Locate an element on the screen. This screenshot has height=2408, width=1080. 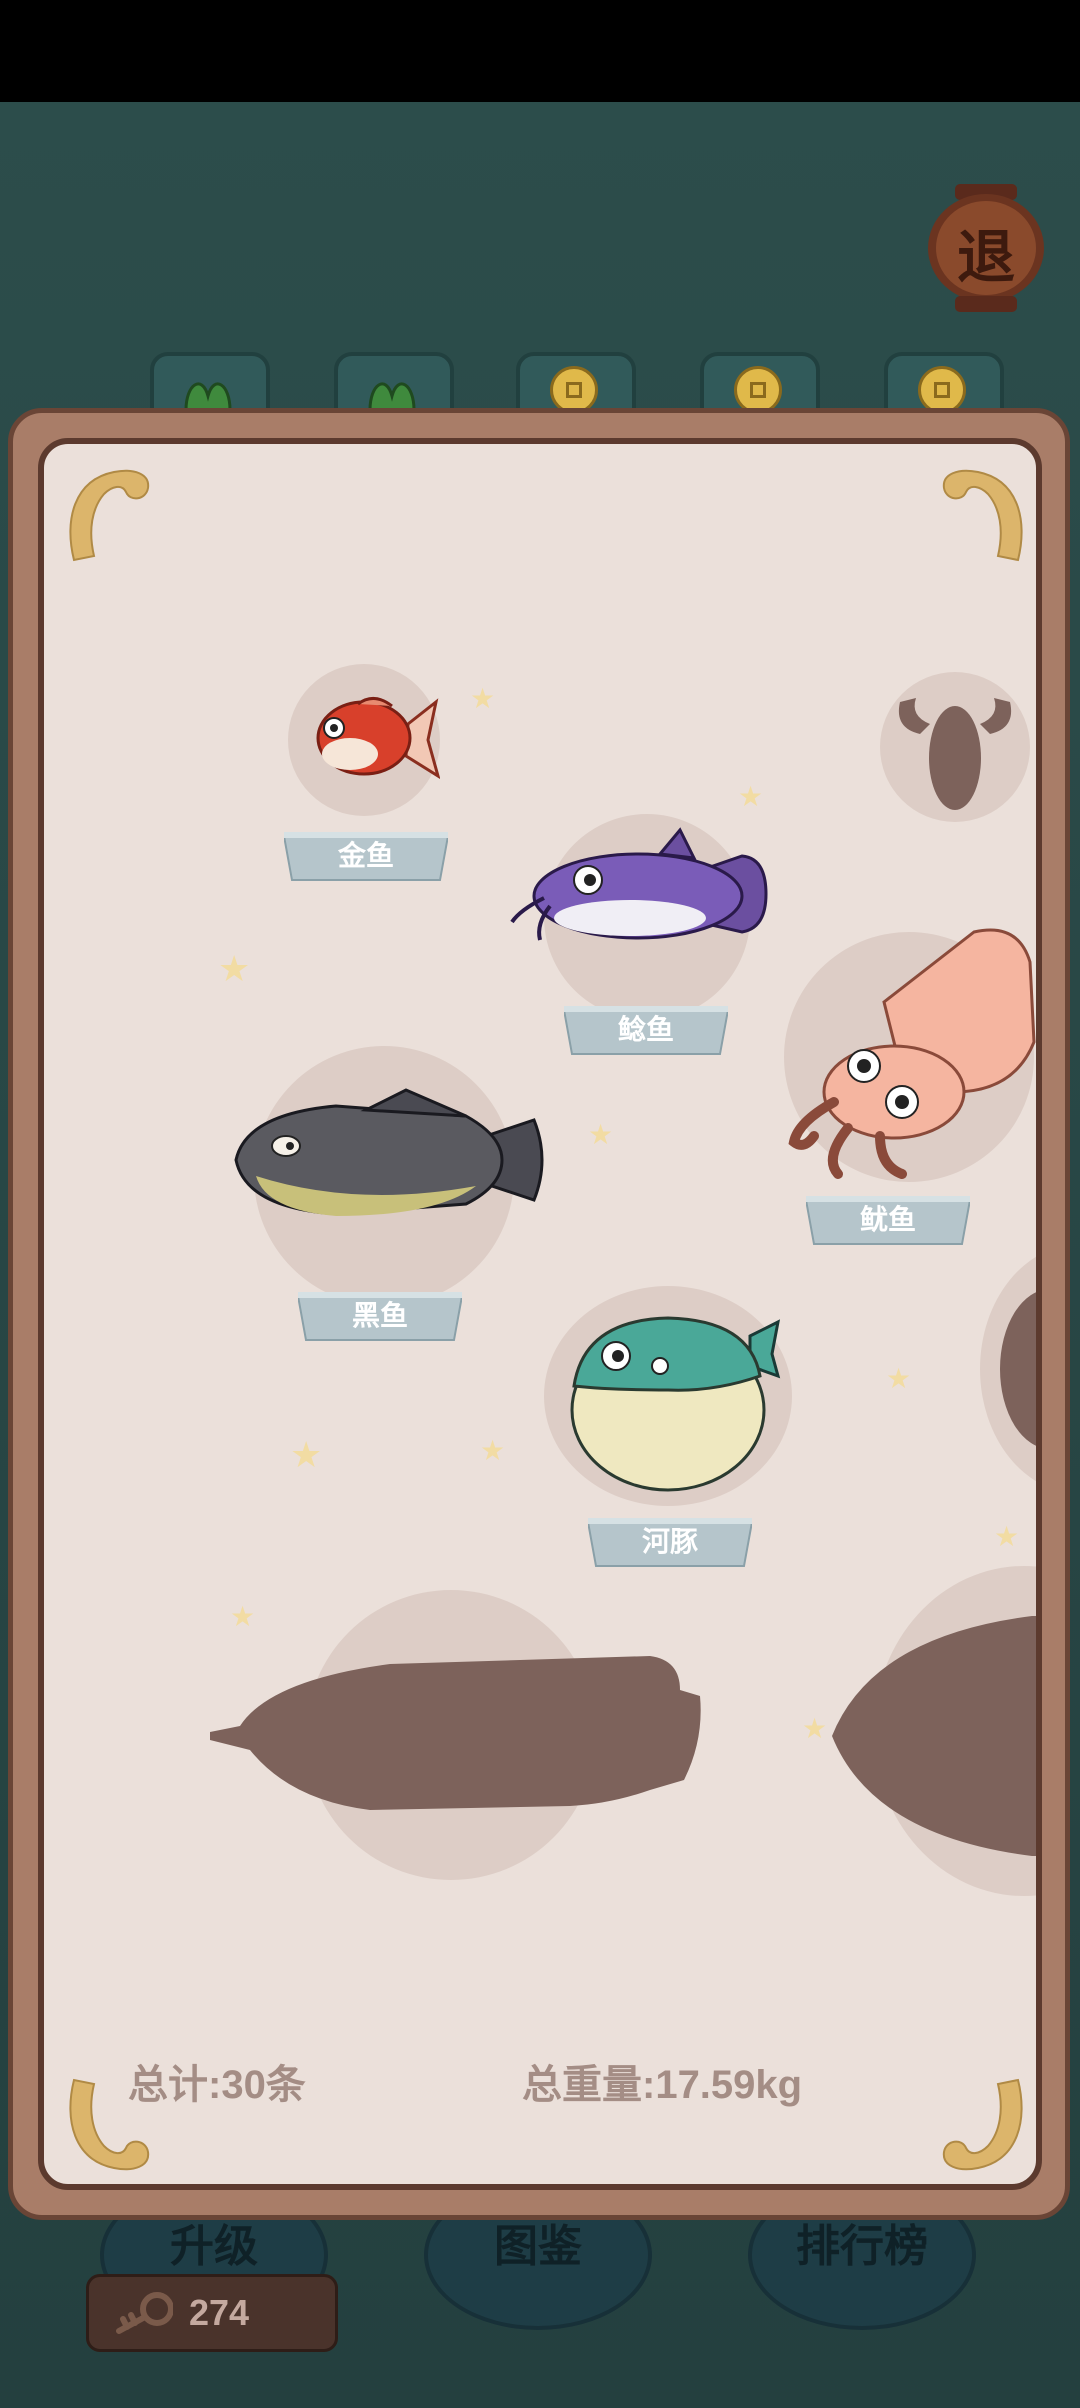
fish-name-tag: 鲶鱼 is located at coordinates (646, 1031).